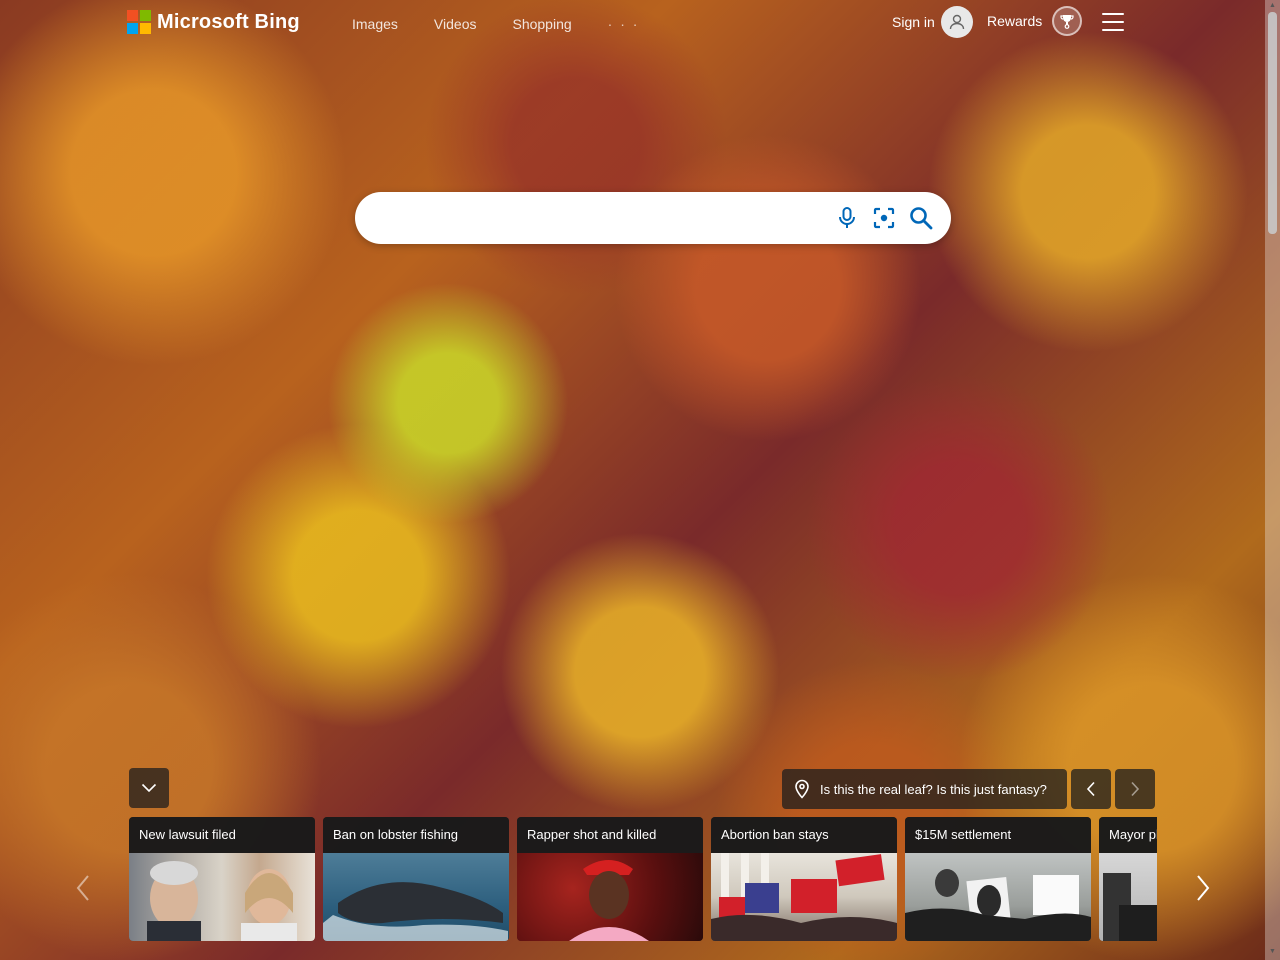 The width and height of the screenshot is (1280, 960). What do you see at coordinates (228, 21) in the screenshot?
I see `logo-text: Microsoft Bing` at bounding box center [228, 21].